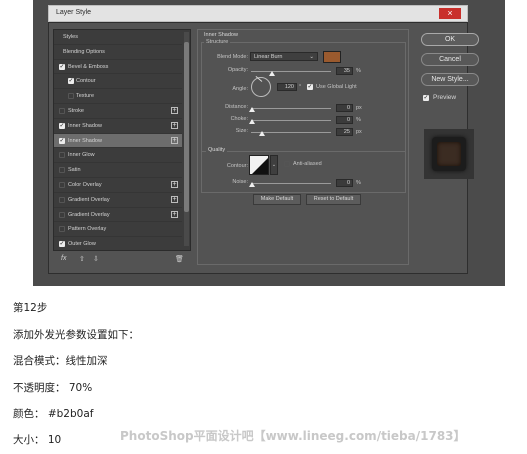 This screenshot has width=527, height=454. Describe the element at coordinates (76, 335) in the screenshot. I see `caption-line1: 添加外发光参数设置如下：` at that location.